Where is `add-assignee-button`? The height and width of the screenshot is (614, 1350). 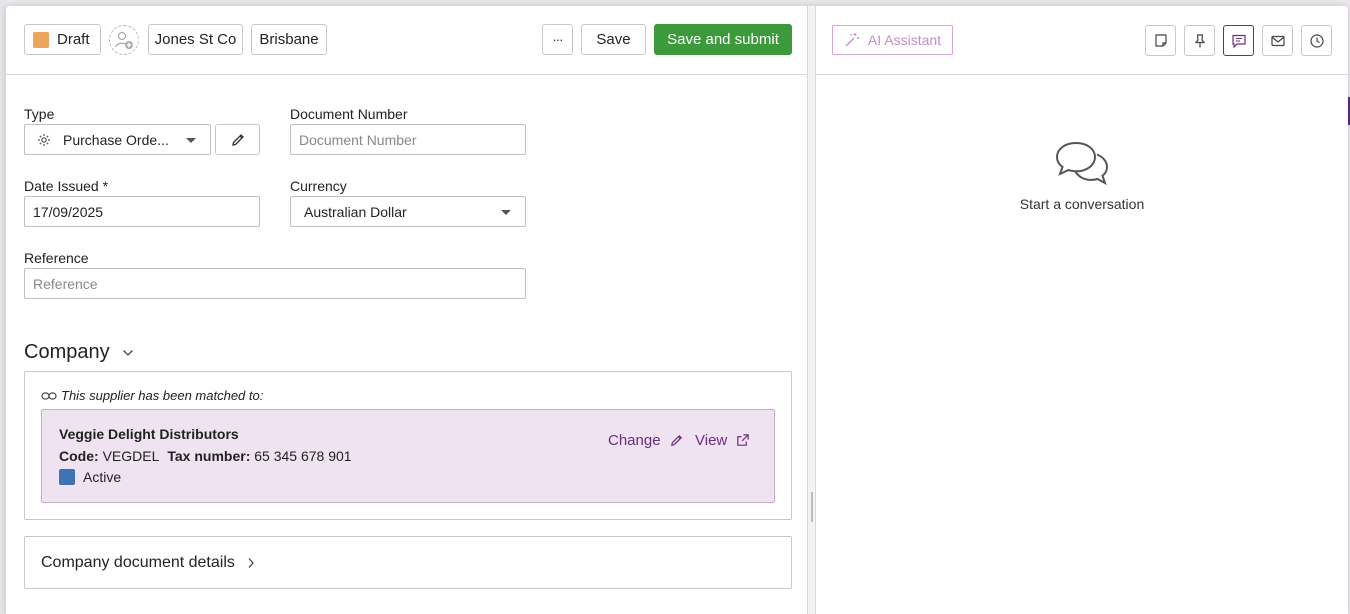 add-assignee-button is located at coordinates (124, 40).